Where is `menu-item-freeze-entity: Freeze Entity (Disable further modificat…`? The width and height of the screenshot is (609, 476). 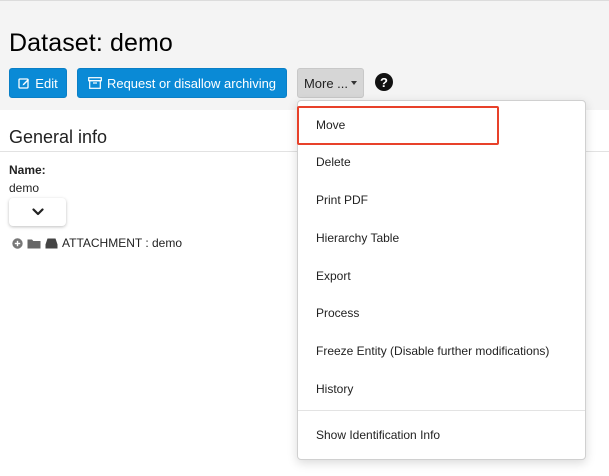
menu-item-freeze-entity: Freeze Entity (Disable further modificat… is located at coordinates (441, 351).